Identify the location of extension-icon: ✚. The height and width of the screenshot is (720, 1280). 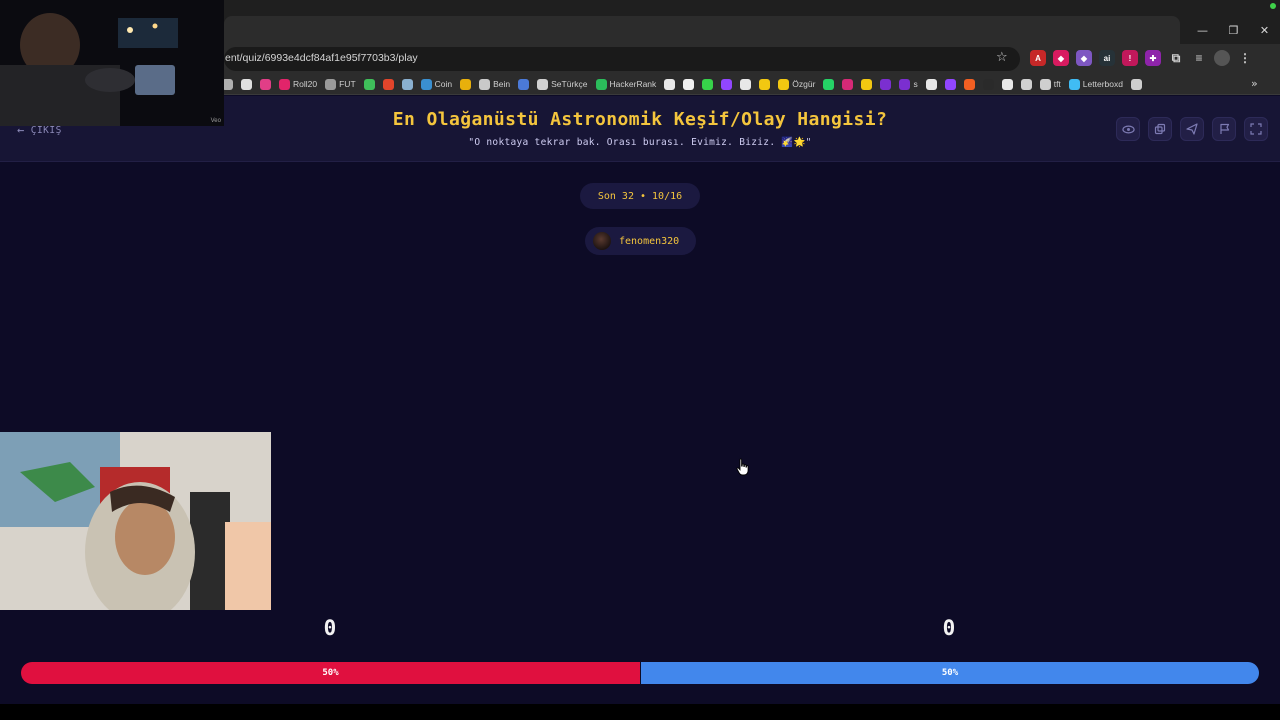
(1153, 58).